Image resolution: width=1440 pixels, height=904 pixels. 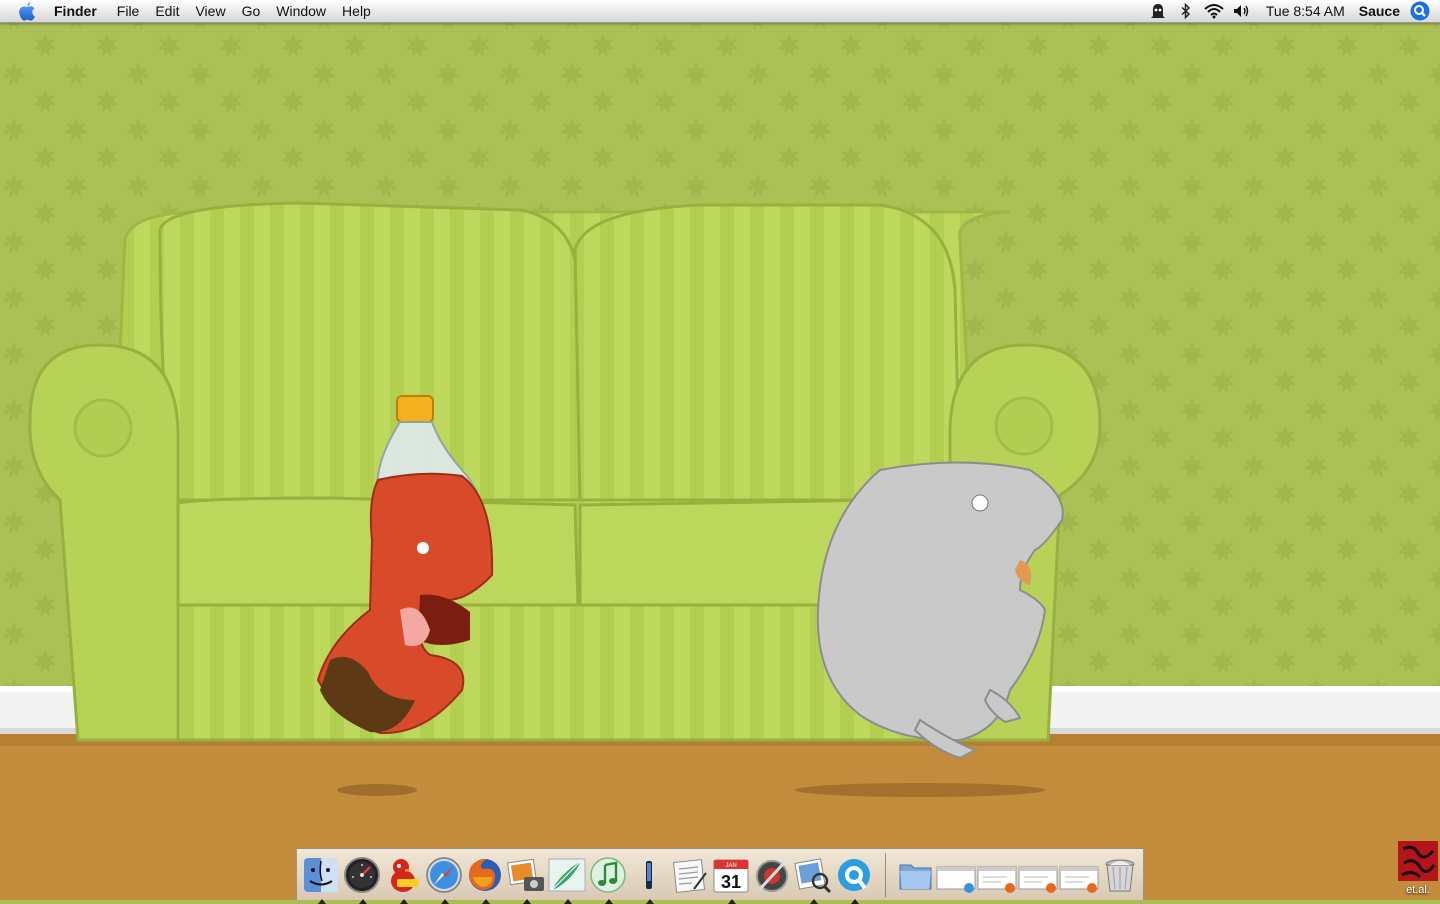 I want to click on dock-dashboard, so click(x=362, y=879).